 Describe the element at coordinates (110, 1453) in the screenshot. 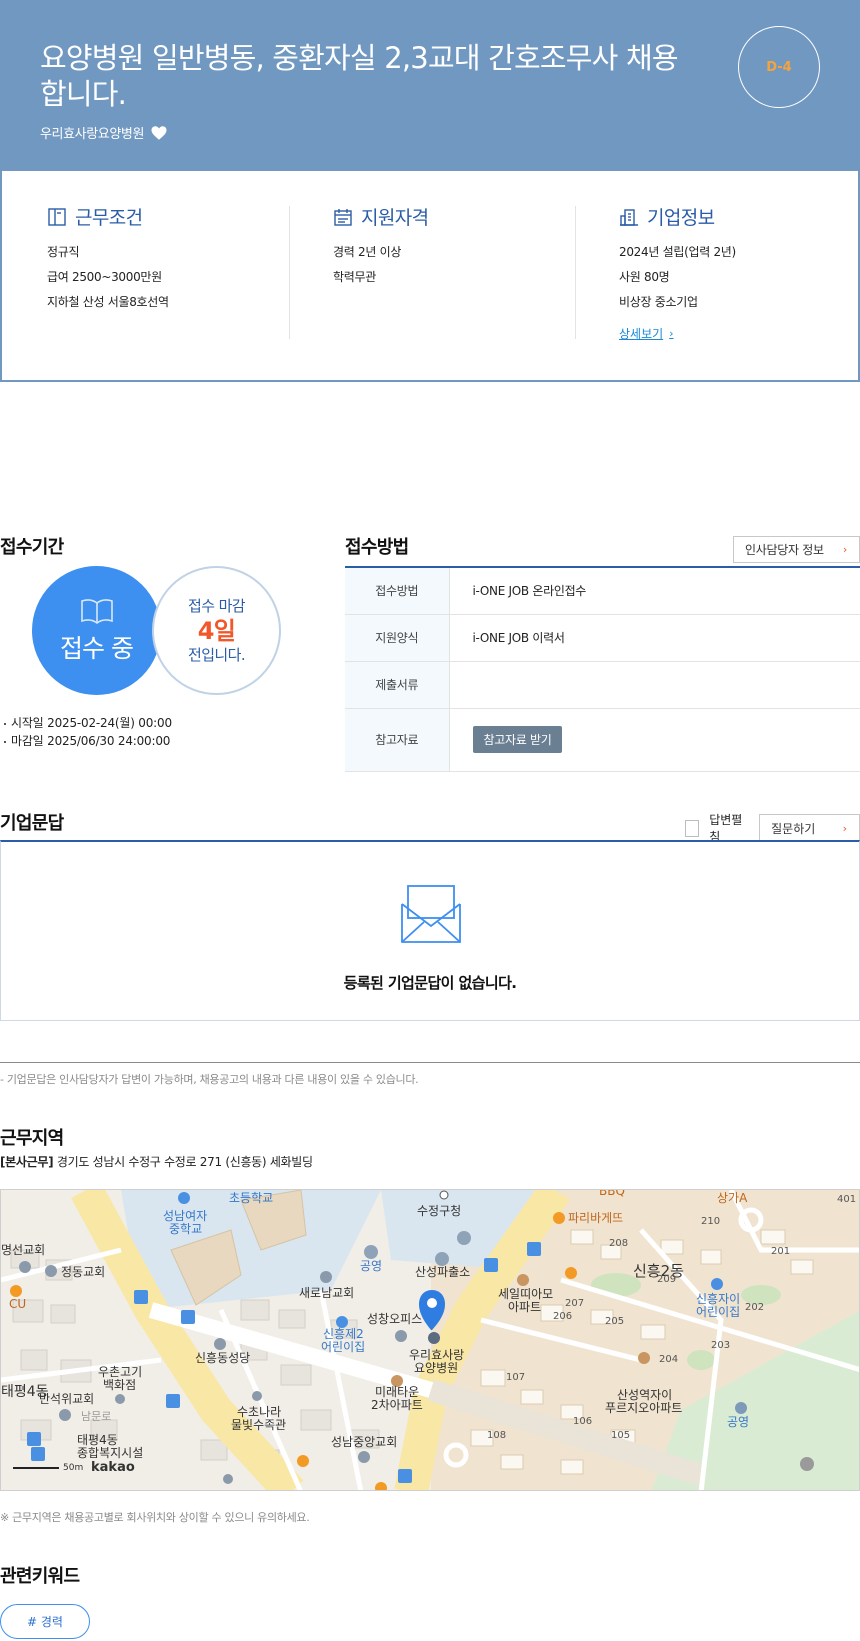

I see `map-label: 종합복지시설` at that location.